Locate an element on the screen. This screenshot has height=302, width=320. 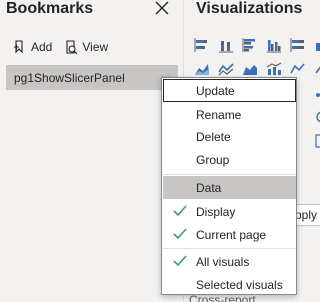
stacked-column-chart-icon is located at coordinates (226, 45).